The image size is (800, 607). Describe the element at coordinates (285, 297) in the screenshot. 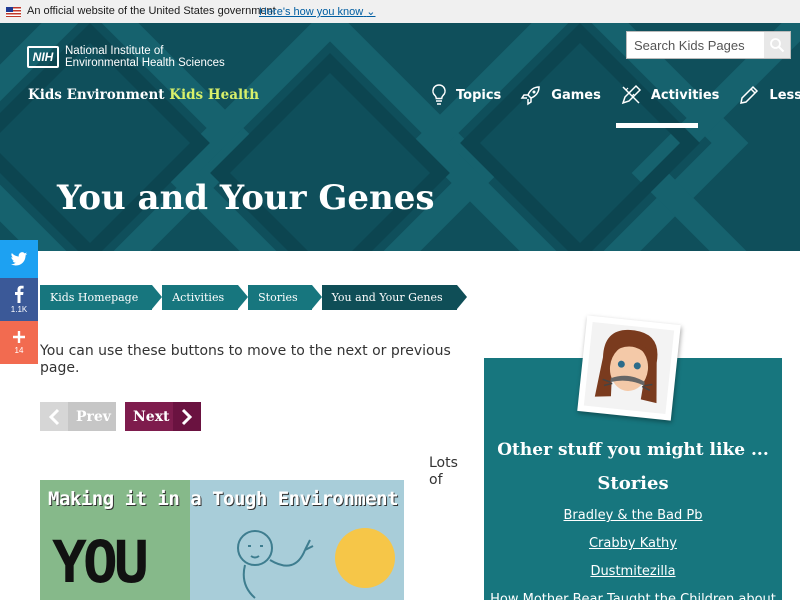

I see `breadcrumb-stories: Stories` at that location.